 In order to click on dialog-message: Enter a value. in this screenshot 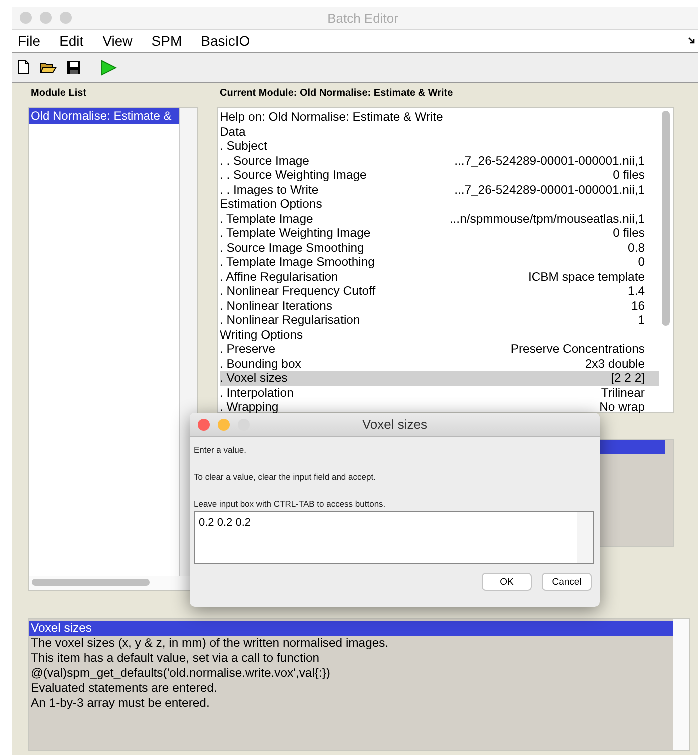, I will do `click(221, 450)`.